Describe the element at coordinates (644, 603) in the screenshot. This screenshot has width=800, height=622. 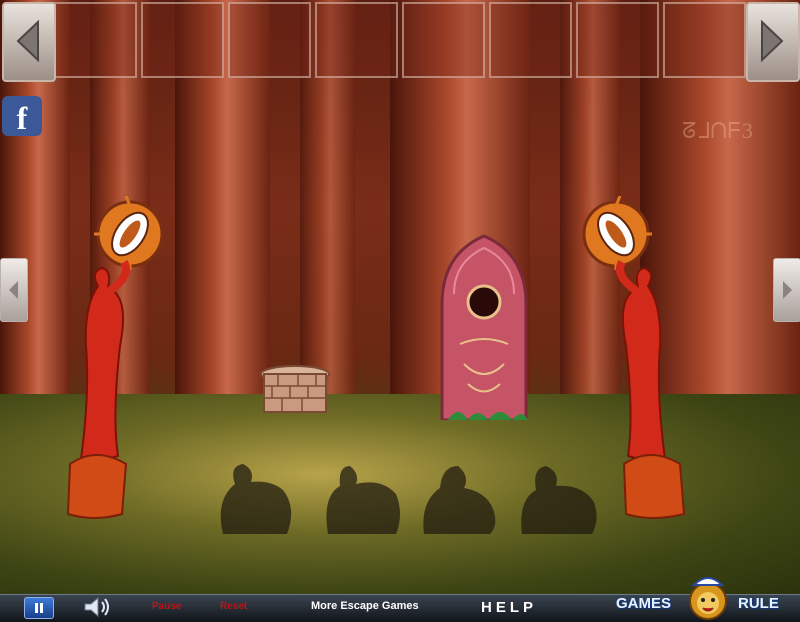
I see `logo-text-left: GAMES` at that location.